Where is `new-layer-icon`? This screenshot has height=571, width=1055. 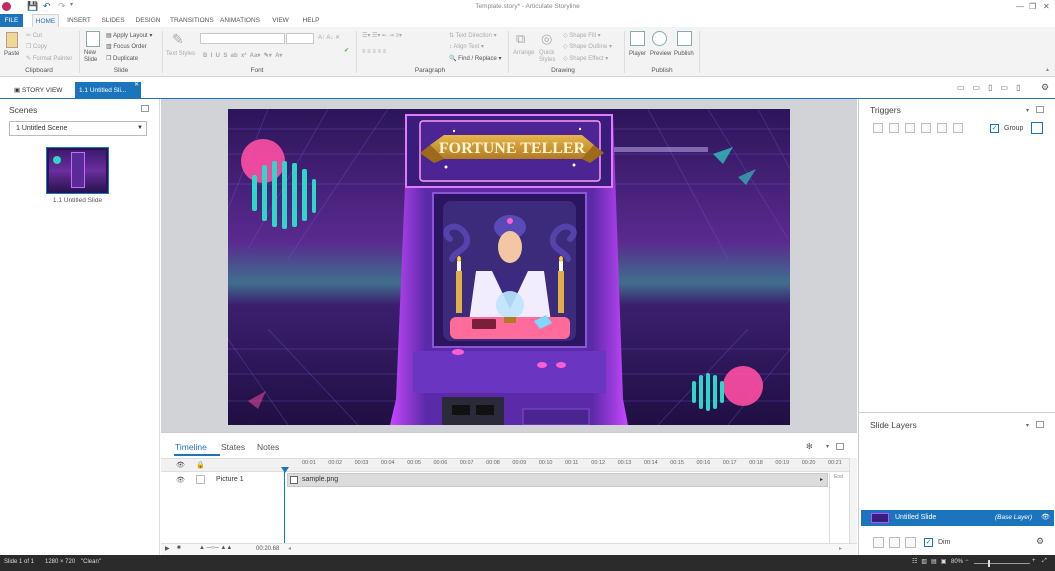
new-layer-icon is located at coordinates (878, 542).